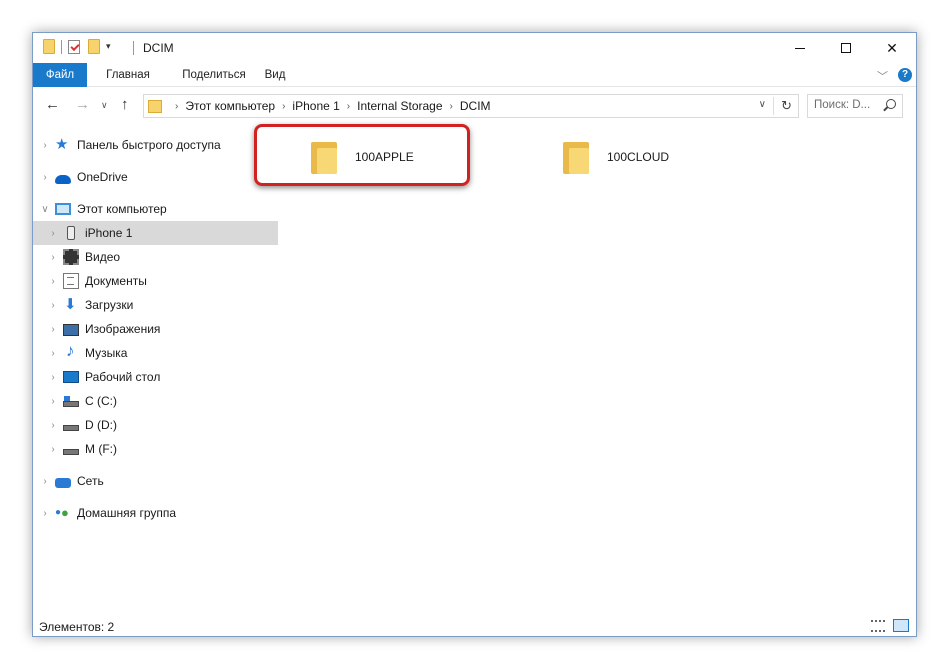 The height and width of the screenshot is (671, 949). I want to click on refresh-icon: ↻, so click(786, 106).